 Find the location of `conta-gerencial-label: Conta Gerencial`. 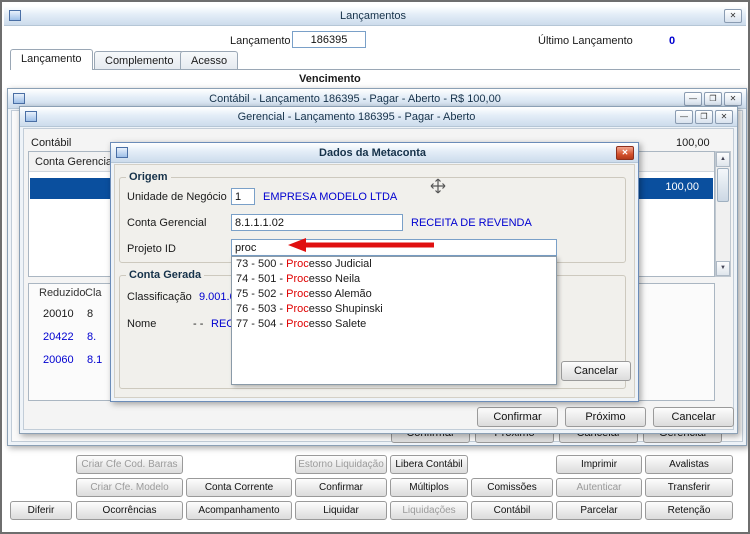

conta-gerencial-label: Conta Gerencial is located at coordinates (167, 223).